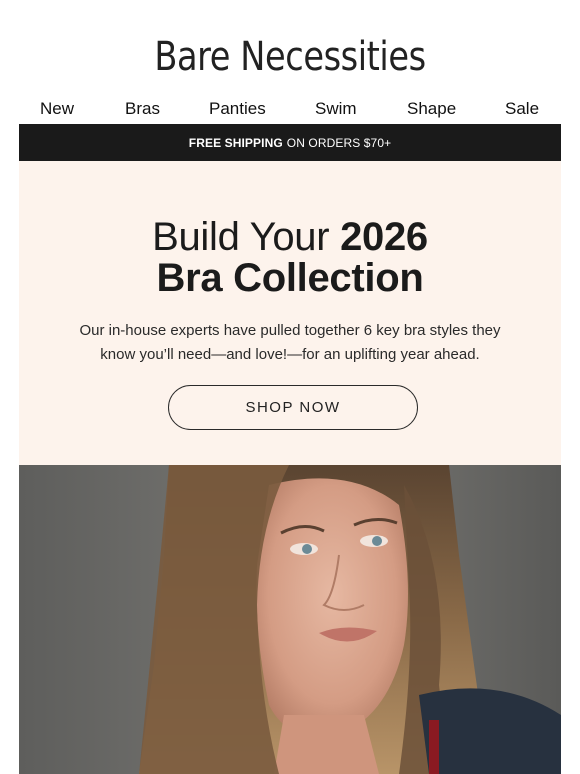  I want to click on shipping-rest-text: ON ORDERS $70+, so click(339, 142).